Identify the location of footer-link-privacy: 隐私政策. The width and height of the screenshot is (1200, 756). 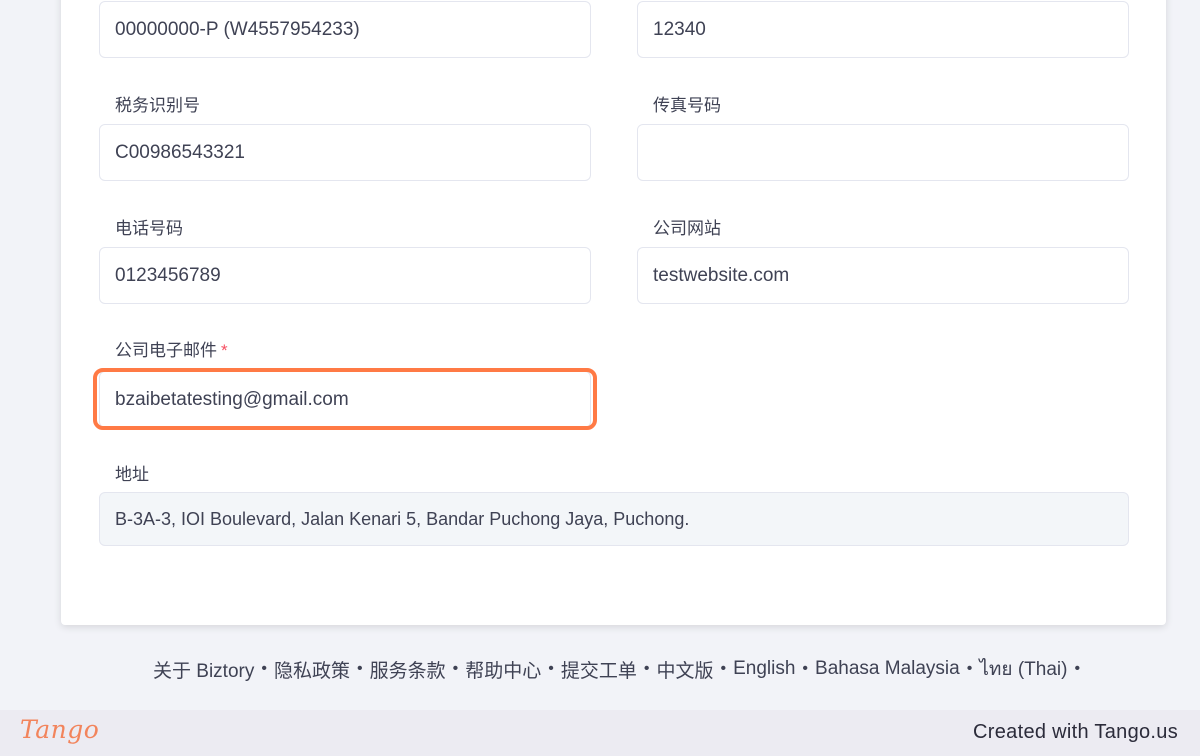
(312, 669).